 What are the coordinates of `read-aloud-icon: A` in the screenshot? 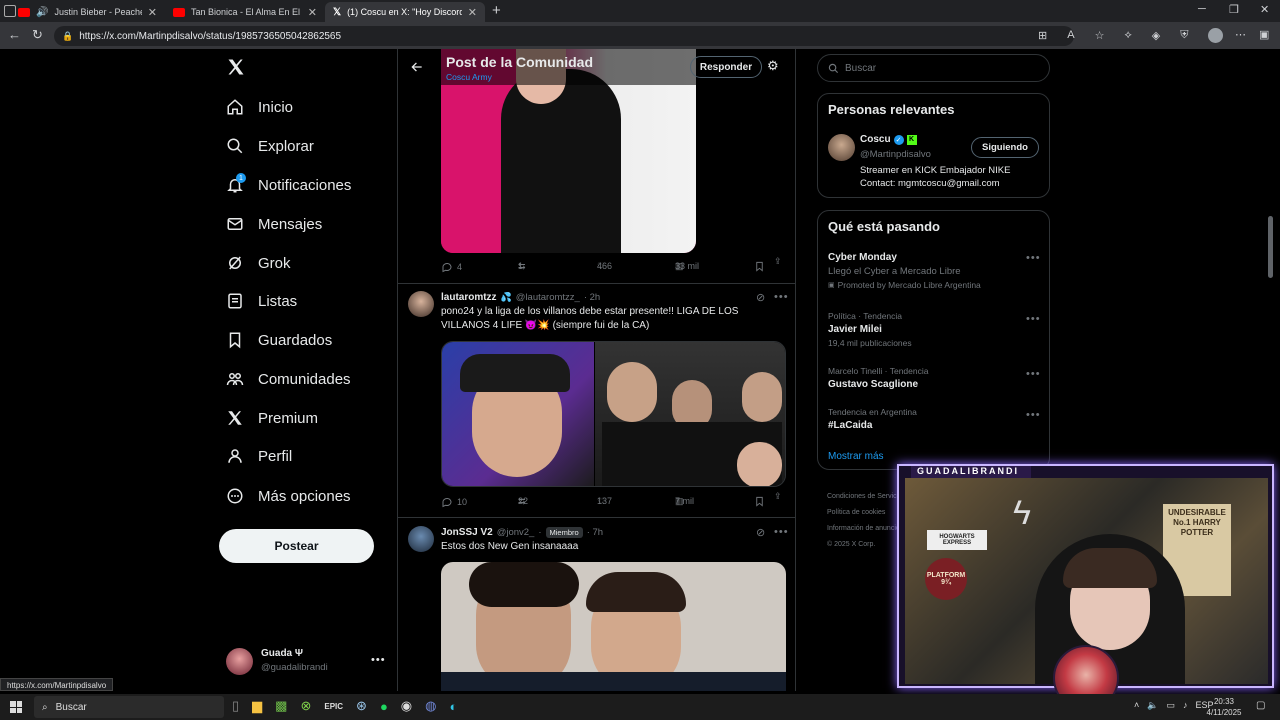 It's located at (1070, 35).